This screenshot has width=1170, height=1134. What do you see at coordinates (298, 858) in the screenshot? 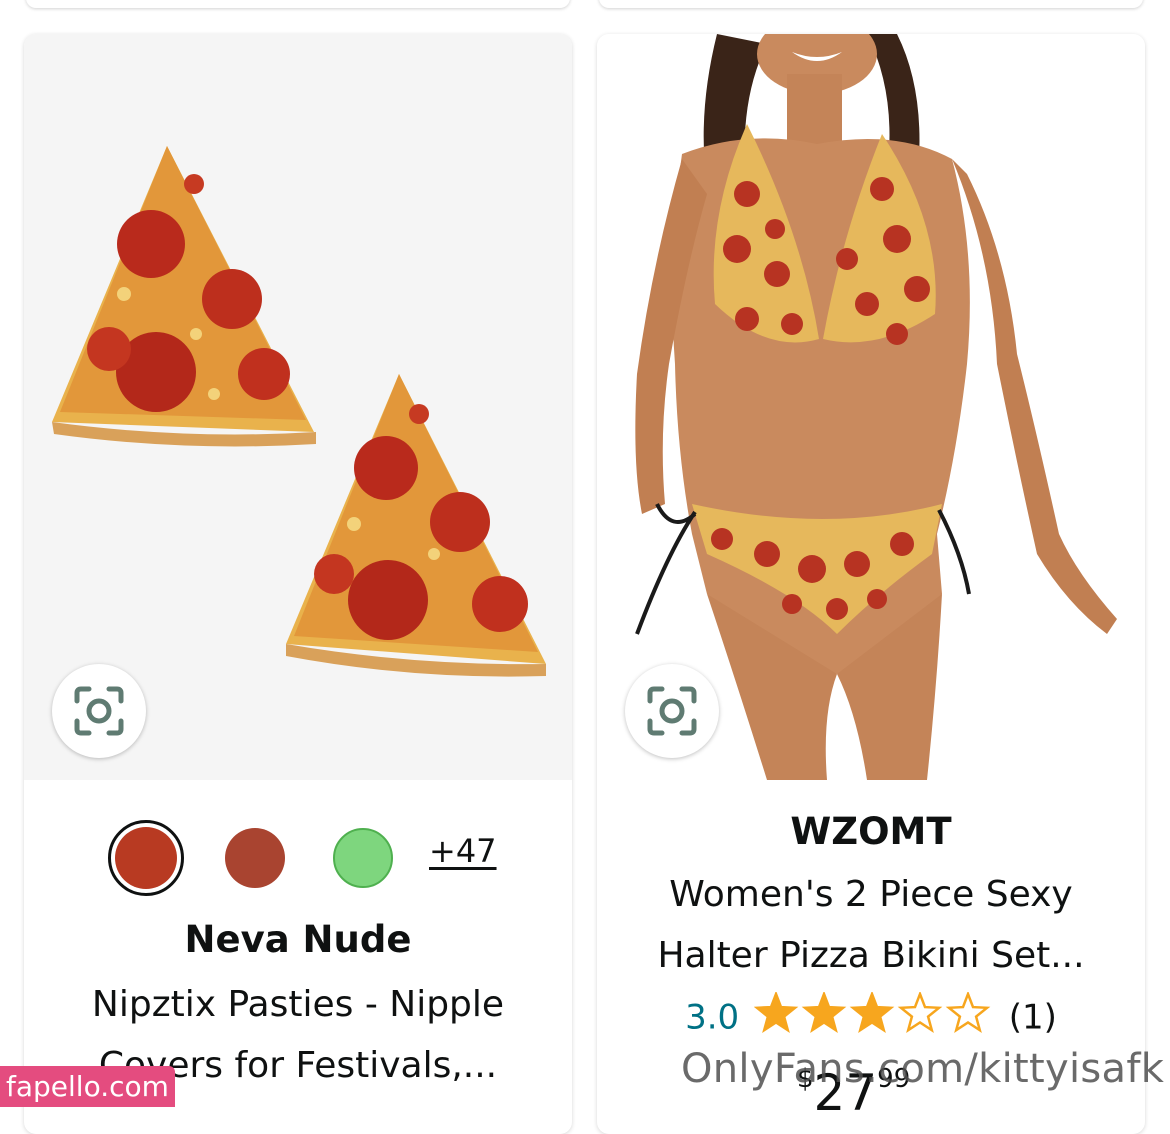
I see `color-swatches: +47` at bounding box center [298, 858].